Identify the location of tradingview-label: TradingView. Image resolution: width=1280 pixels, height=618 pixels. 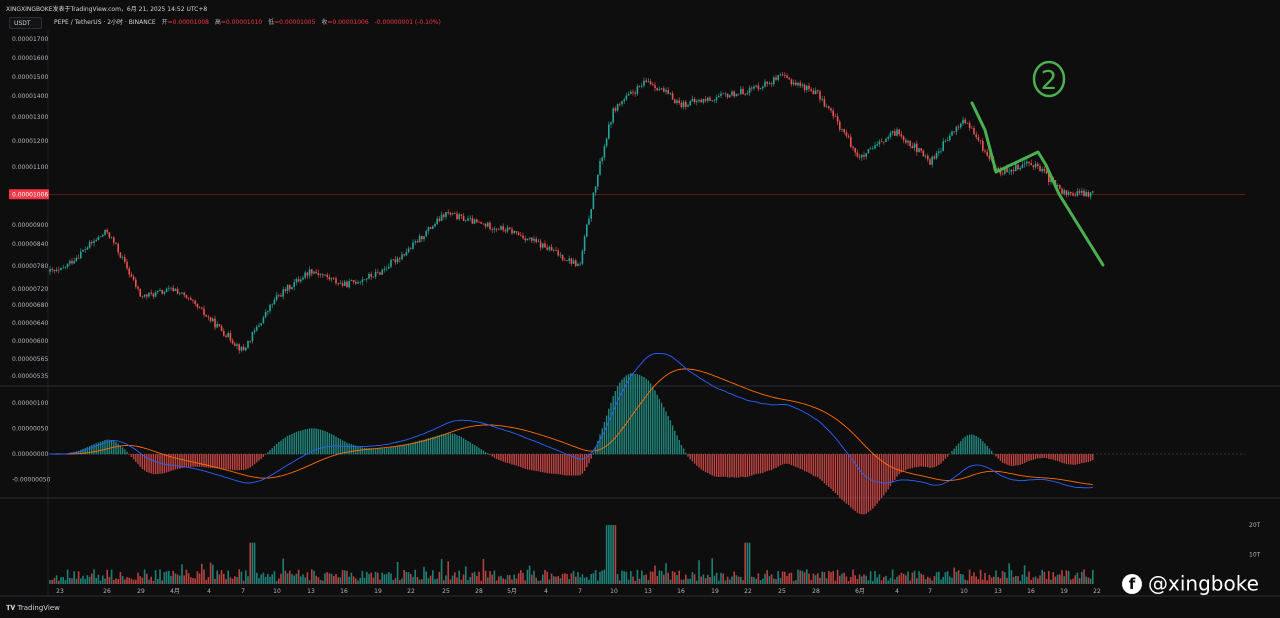
(38, 608).